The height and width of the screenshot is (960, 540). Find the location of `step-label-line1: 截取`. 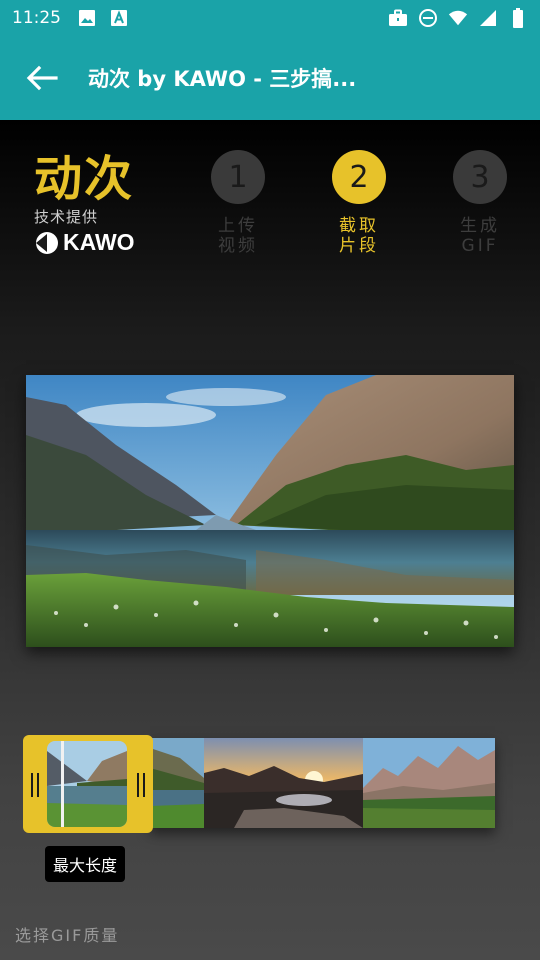

step-label-line1: 截取 is located at coordinates (359, 226).